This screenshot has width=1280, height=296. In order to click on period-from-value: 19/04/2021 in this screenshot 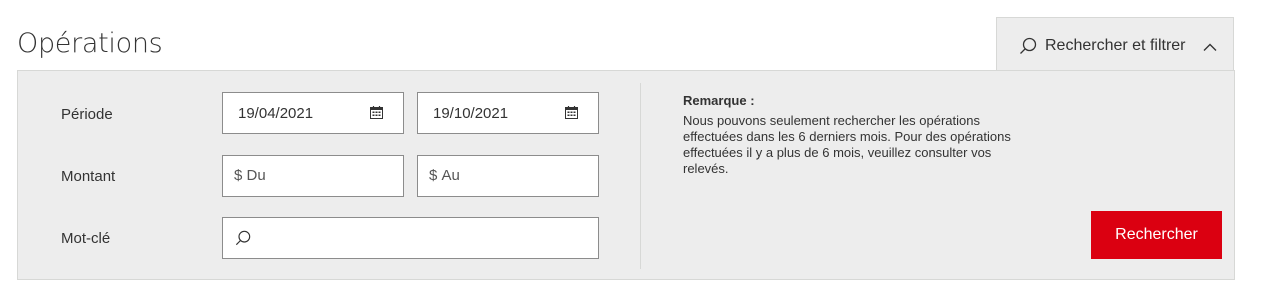, I will do `click(276, 113)`.